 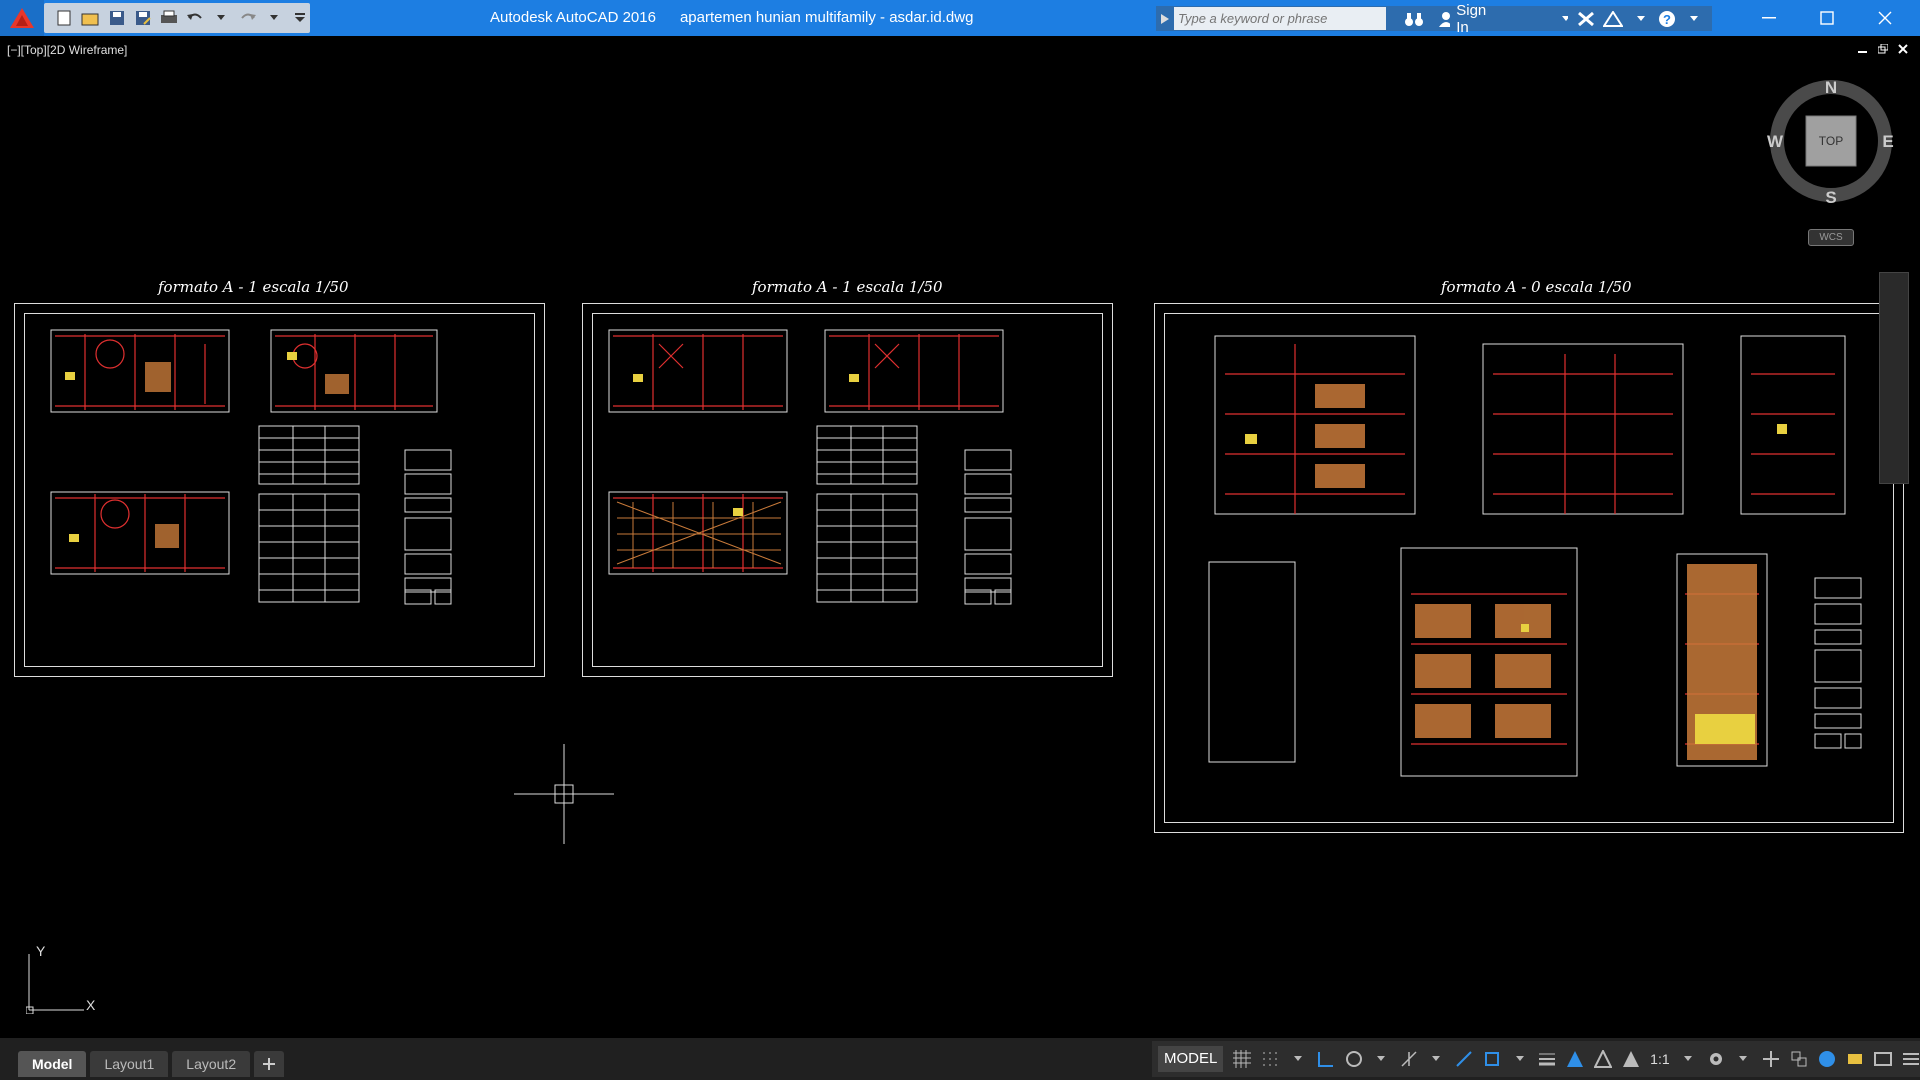 I want to click on open-icon, so click(x=90, y=18).